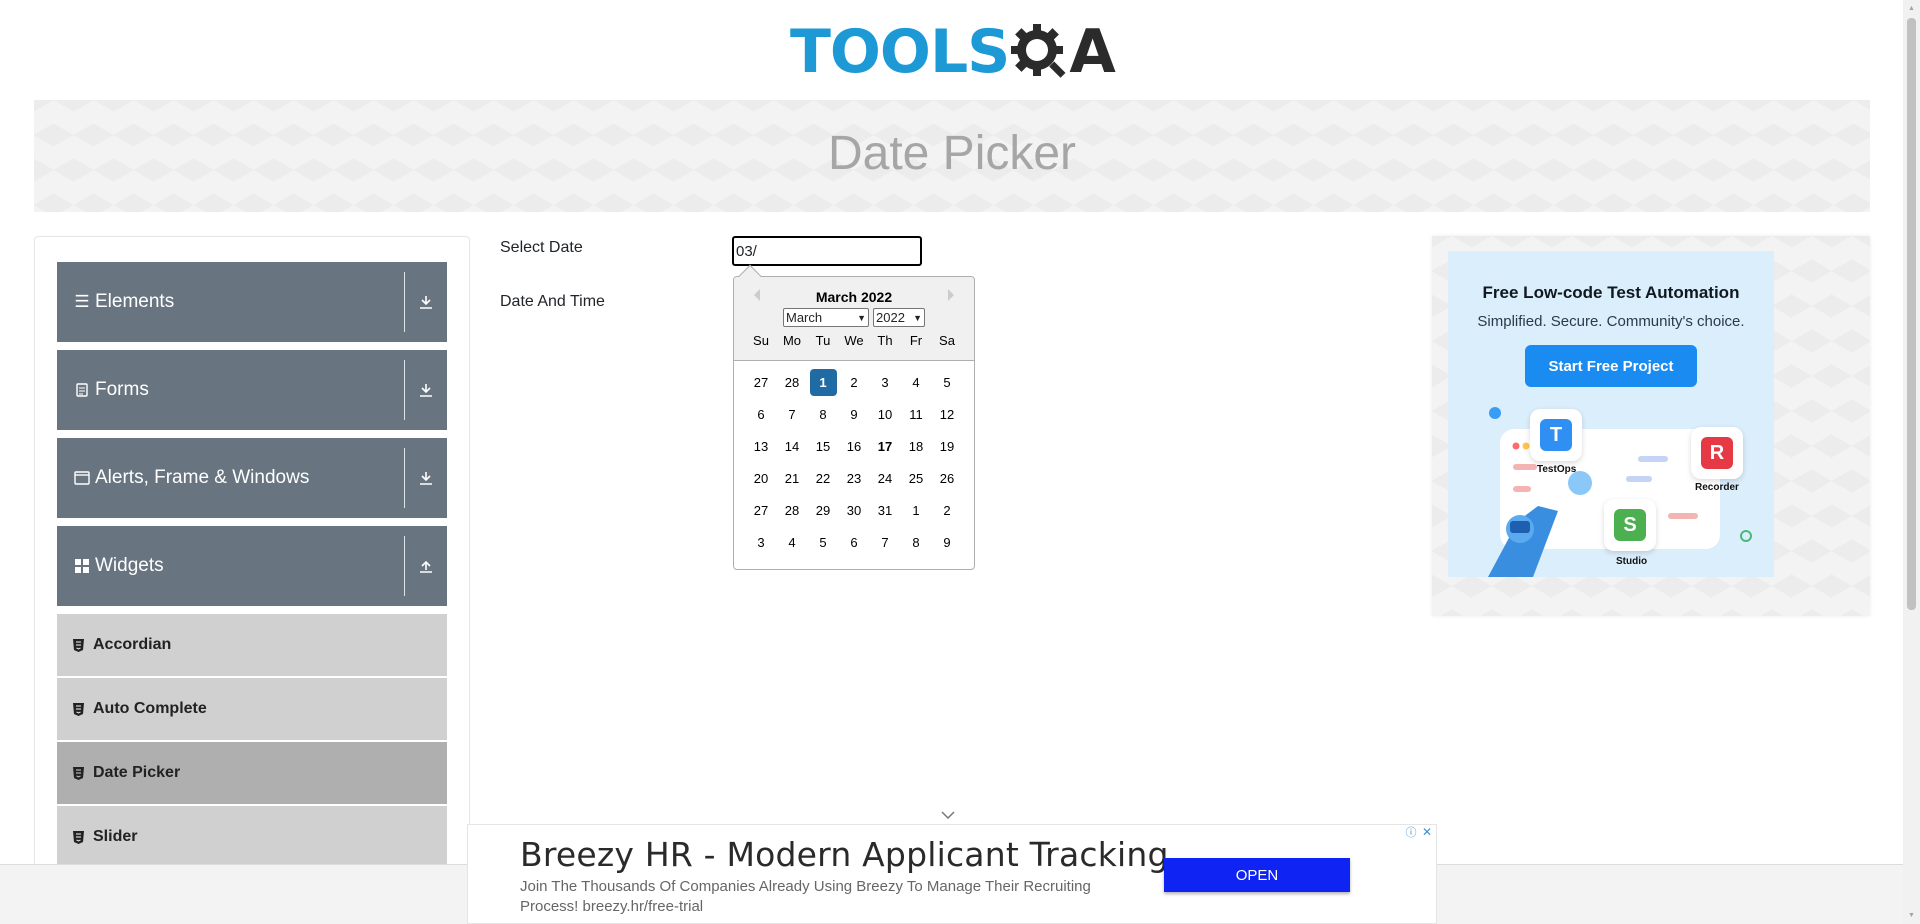 The height and width of the screenshot is (924, 1920). What do you see at coordinates (854, 297) in the screenshot?
I see `current-month-label: March 2022` at bounding box center [854, 297].